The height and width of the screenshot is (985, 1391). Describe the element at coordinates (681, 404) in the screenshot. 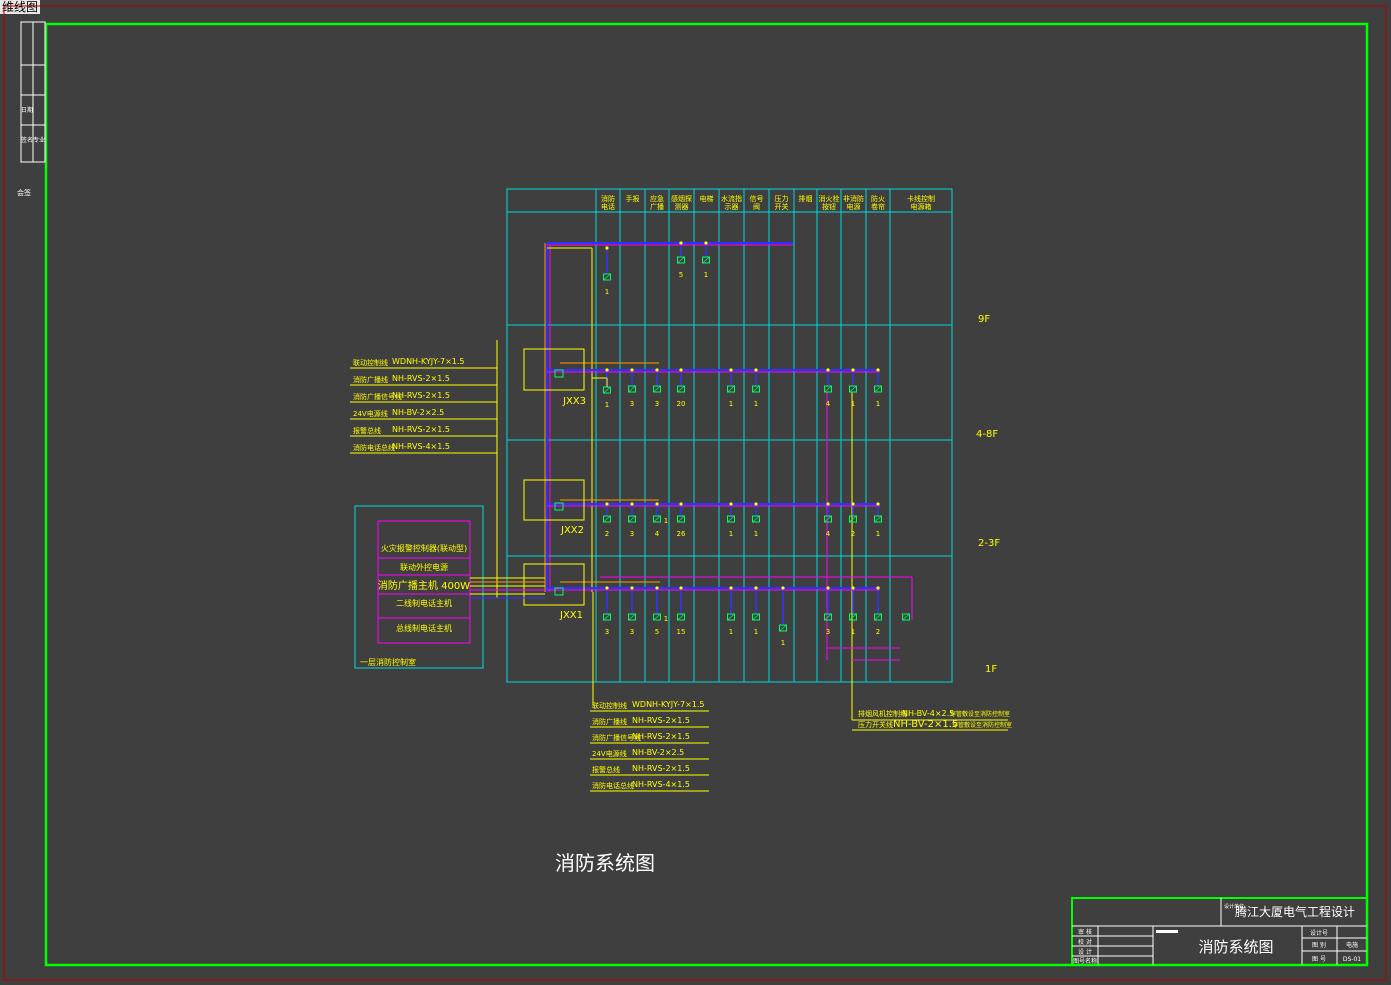

I see `device-count: 20` at that location.